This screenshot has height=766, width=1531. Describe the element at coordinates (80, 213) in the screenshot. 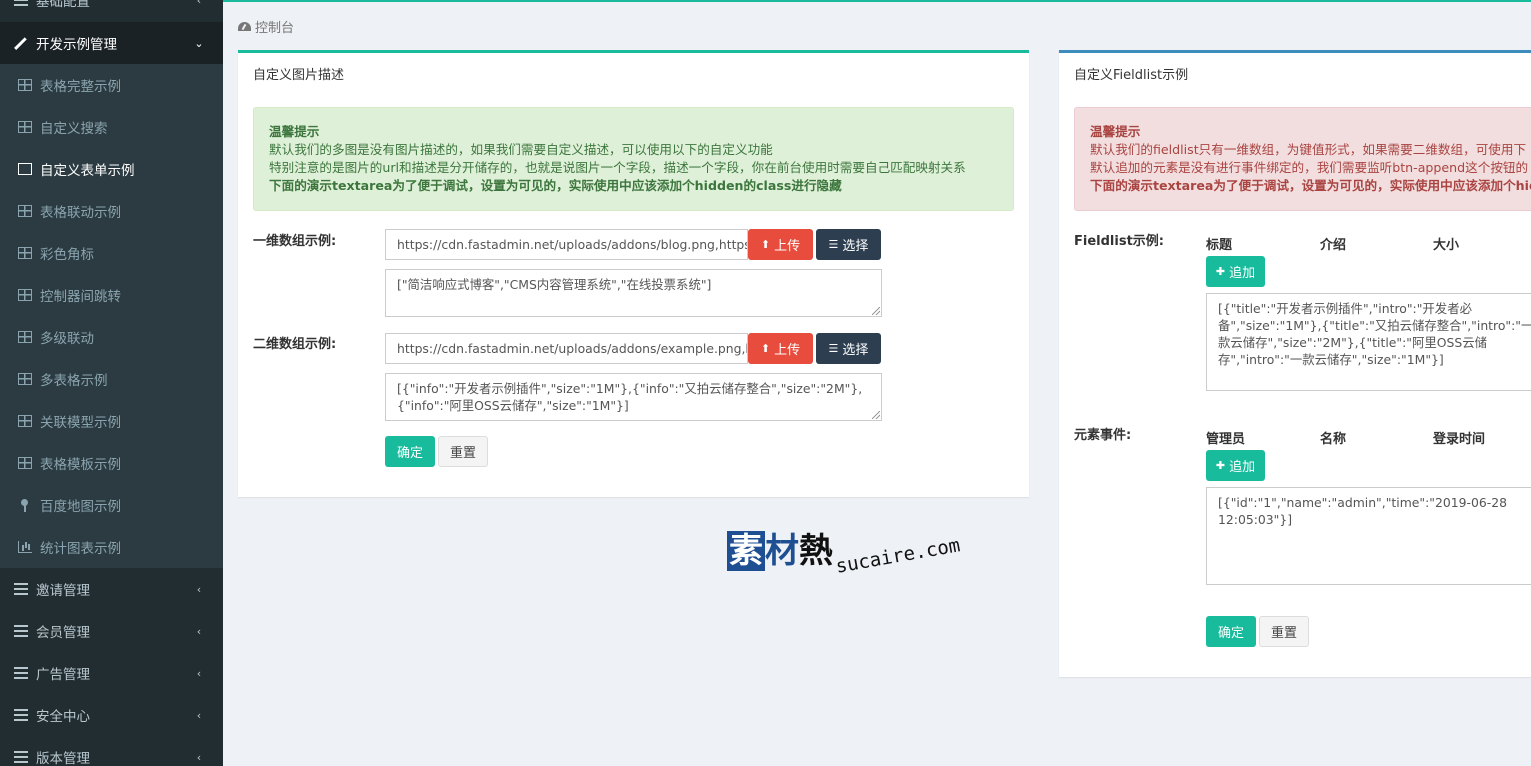

I see `sidebar-item-label: 表格联动示例` at that location.